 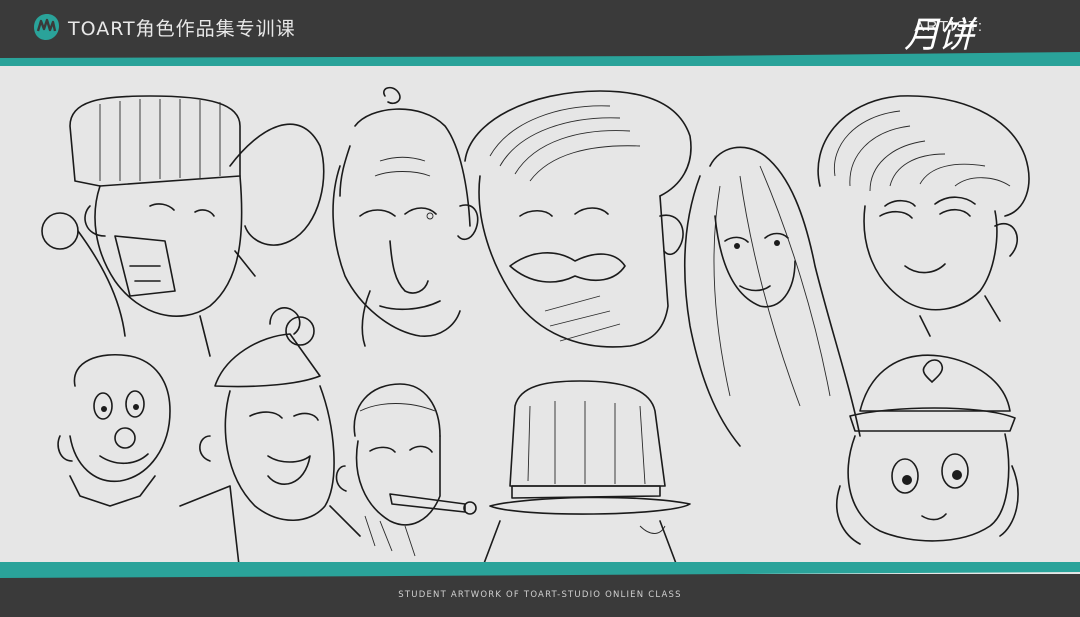 What do you see at coordinates (540, 570) in the screenshot?
I see `bottom-accent-band` at bounding box center [540, 570].